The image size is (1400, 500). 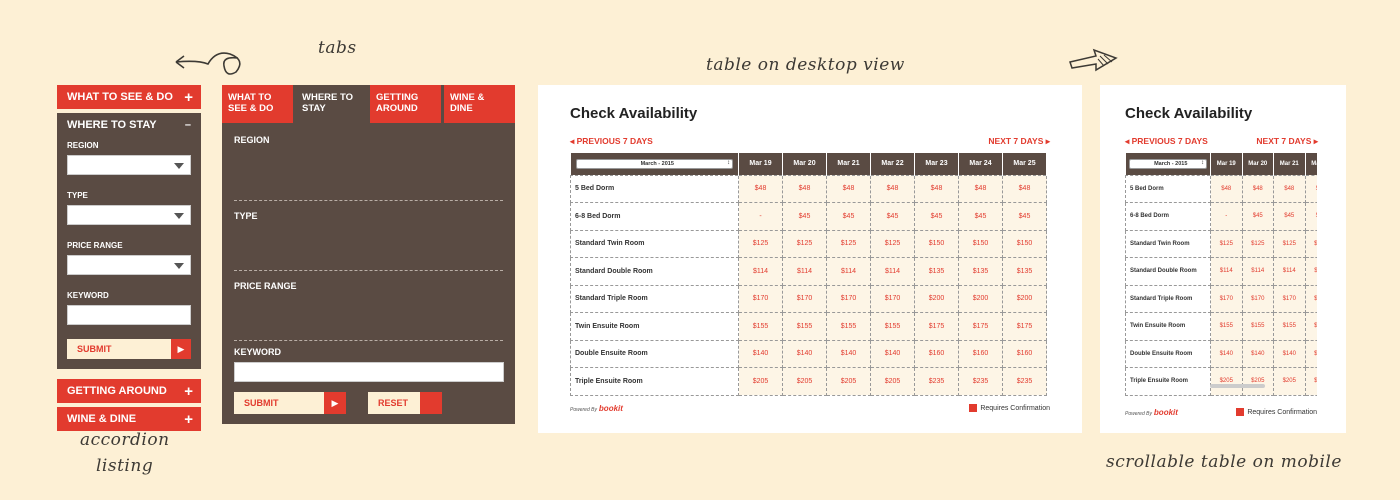 What do you see at coordinates (654, 163) in the screenshot?
I see `month-select: March - 2015` at bounding box center [654, 163].